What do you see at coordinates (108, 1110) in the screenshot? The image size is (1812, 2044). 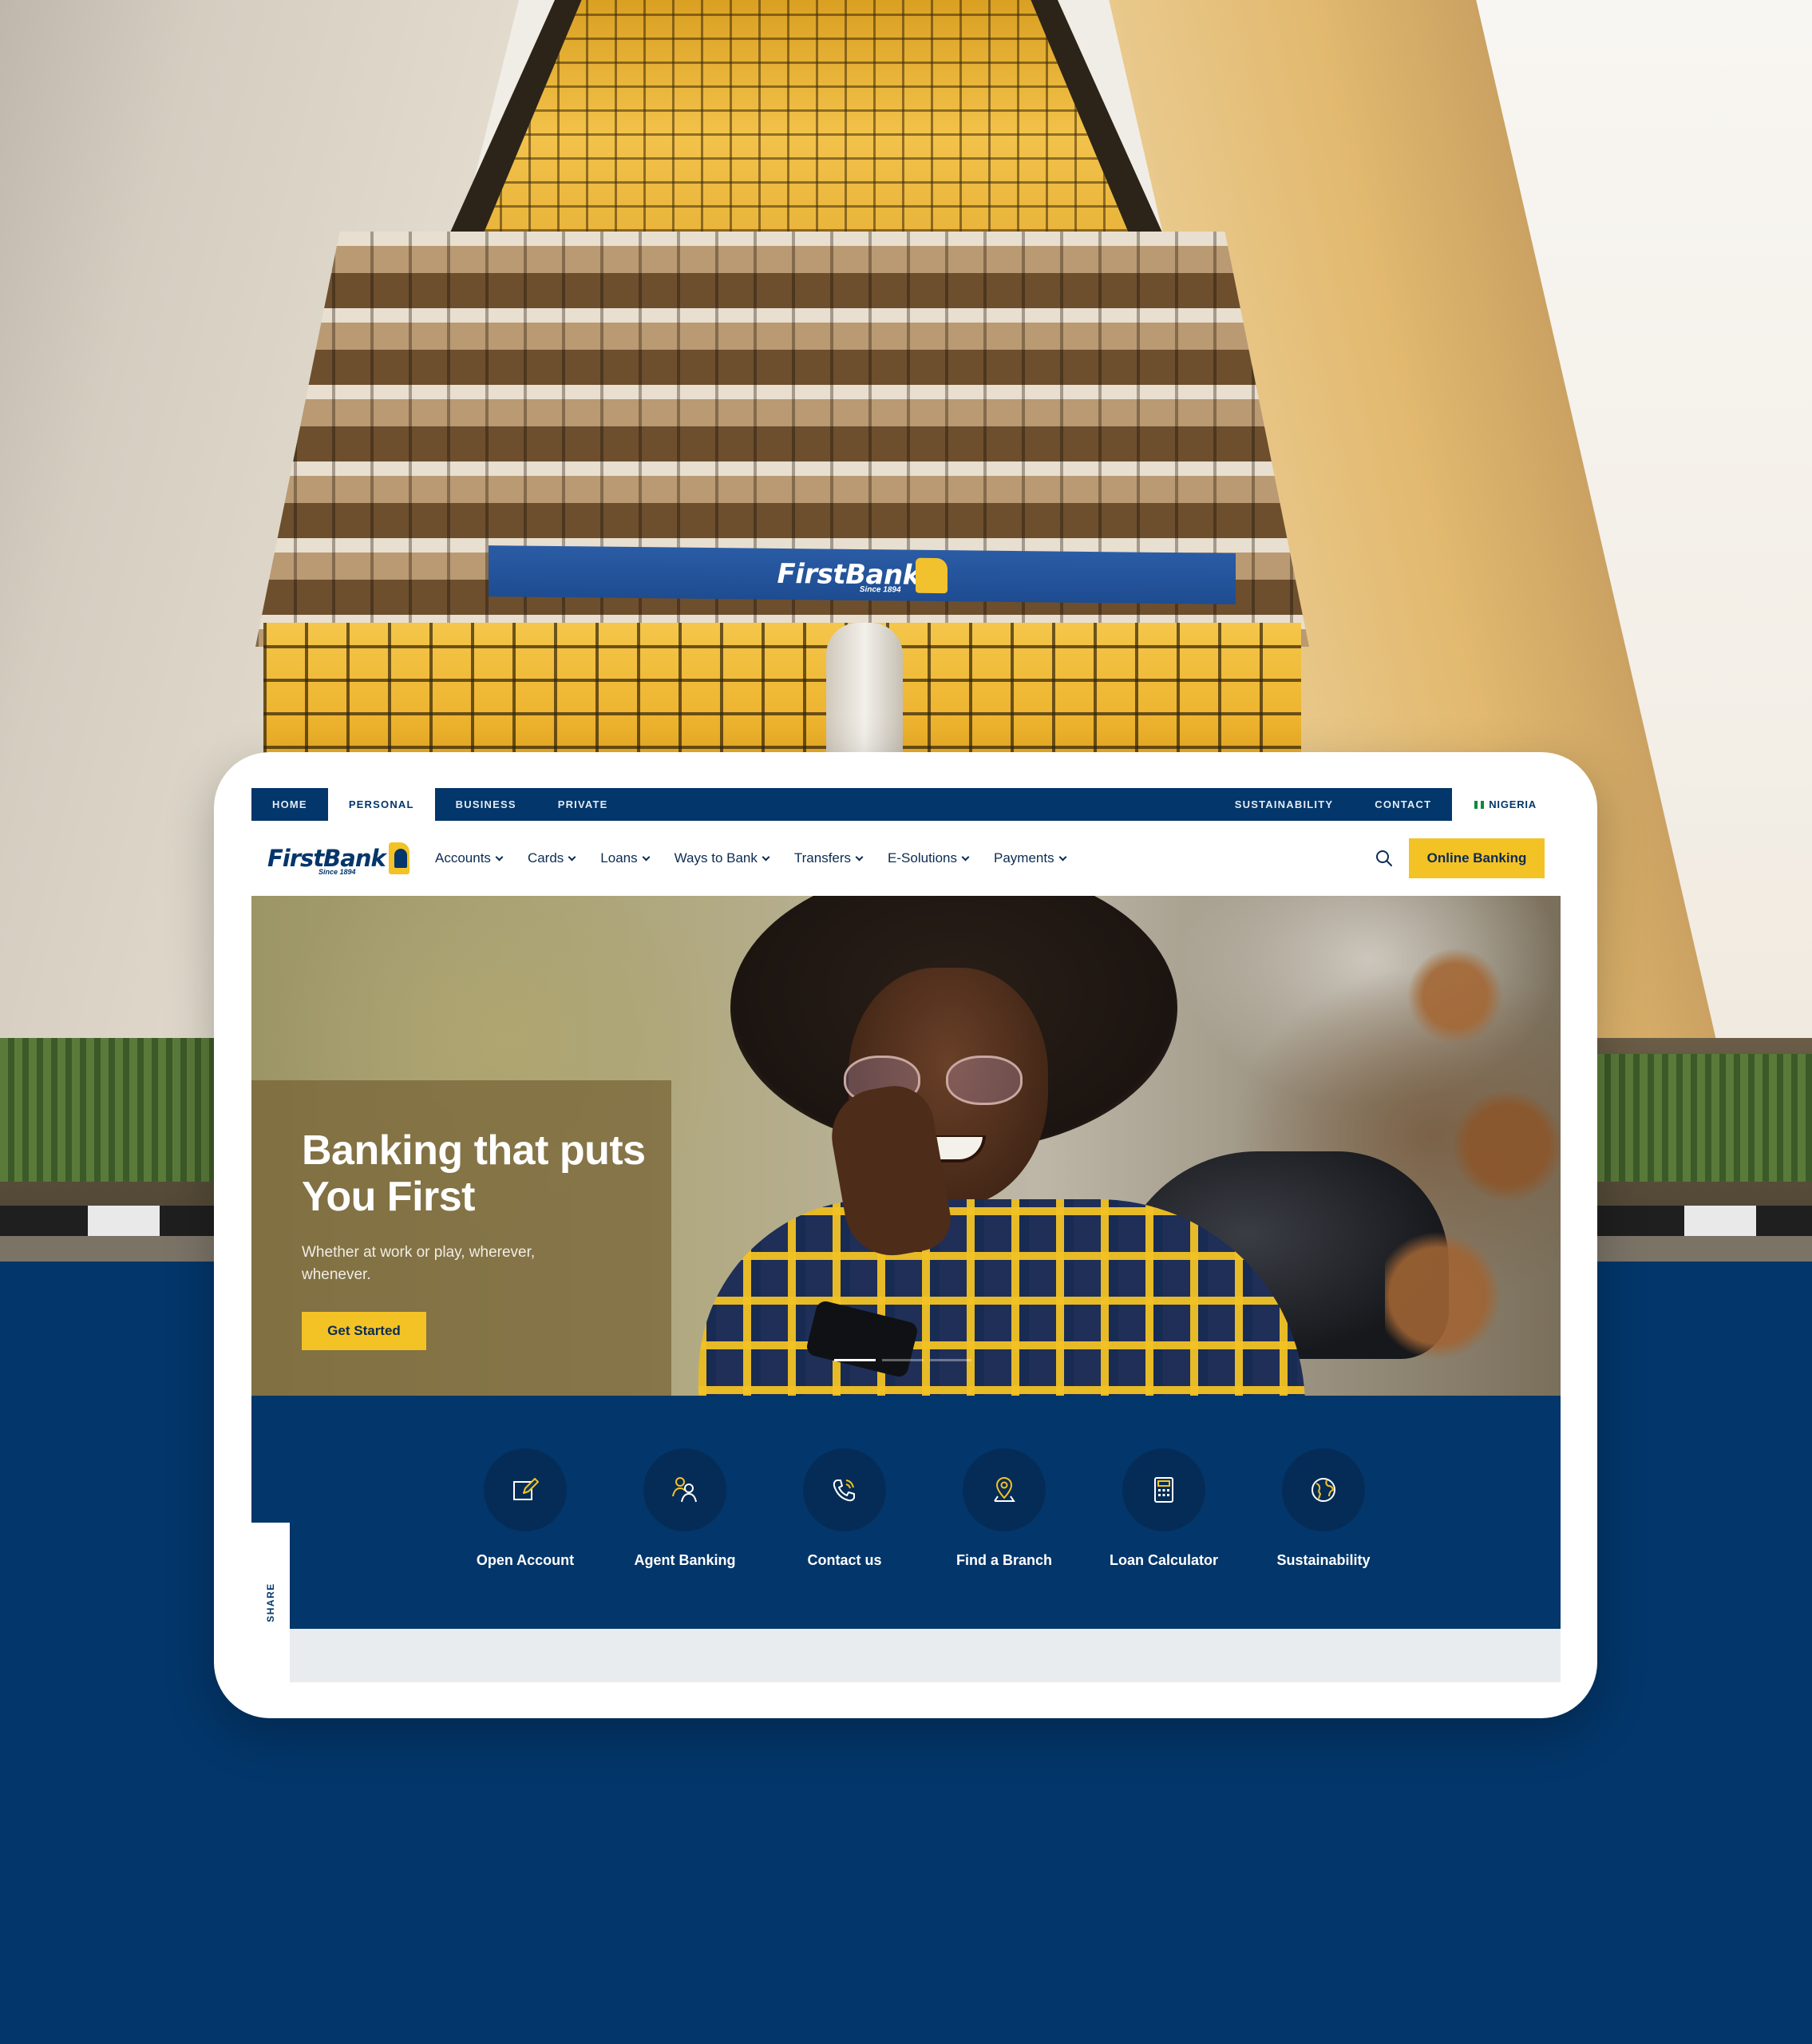 I see `hedge-left` at bounding box center [108, 1110].